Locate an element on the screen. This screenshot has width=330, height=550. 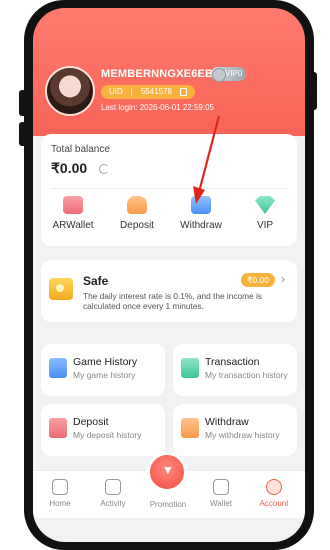
annotation-arrow is located at coordinates (207, 159).